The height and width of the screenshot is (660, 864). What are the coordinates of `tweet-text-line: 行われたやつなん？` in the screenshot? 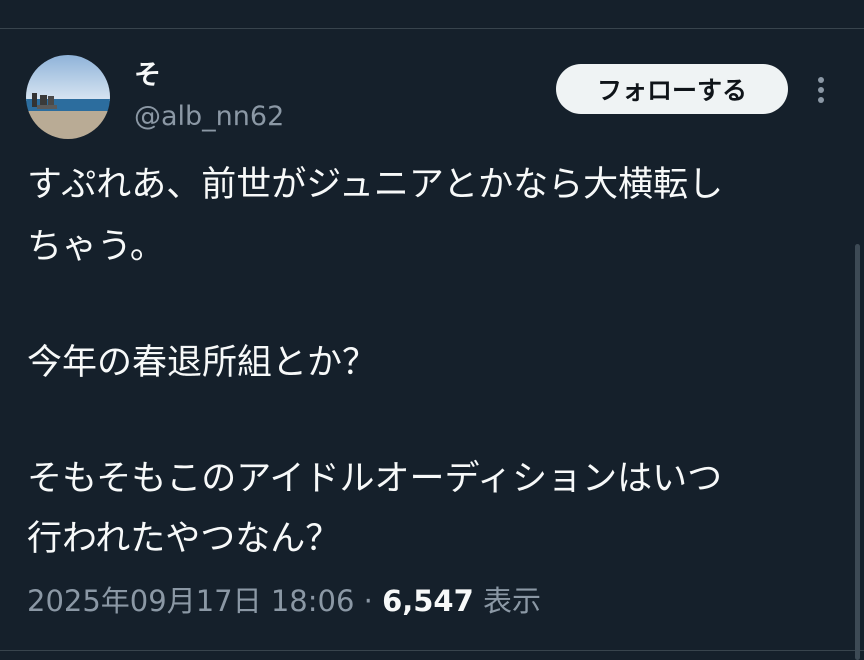 It's located at (184, 539).